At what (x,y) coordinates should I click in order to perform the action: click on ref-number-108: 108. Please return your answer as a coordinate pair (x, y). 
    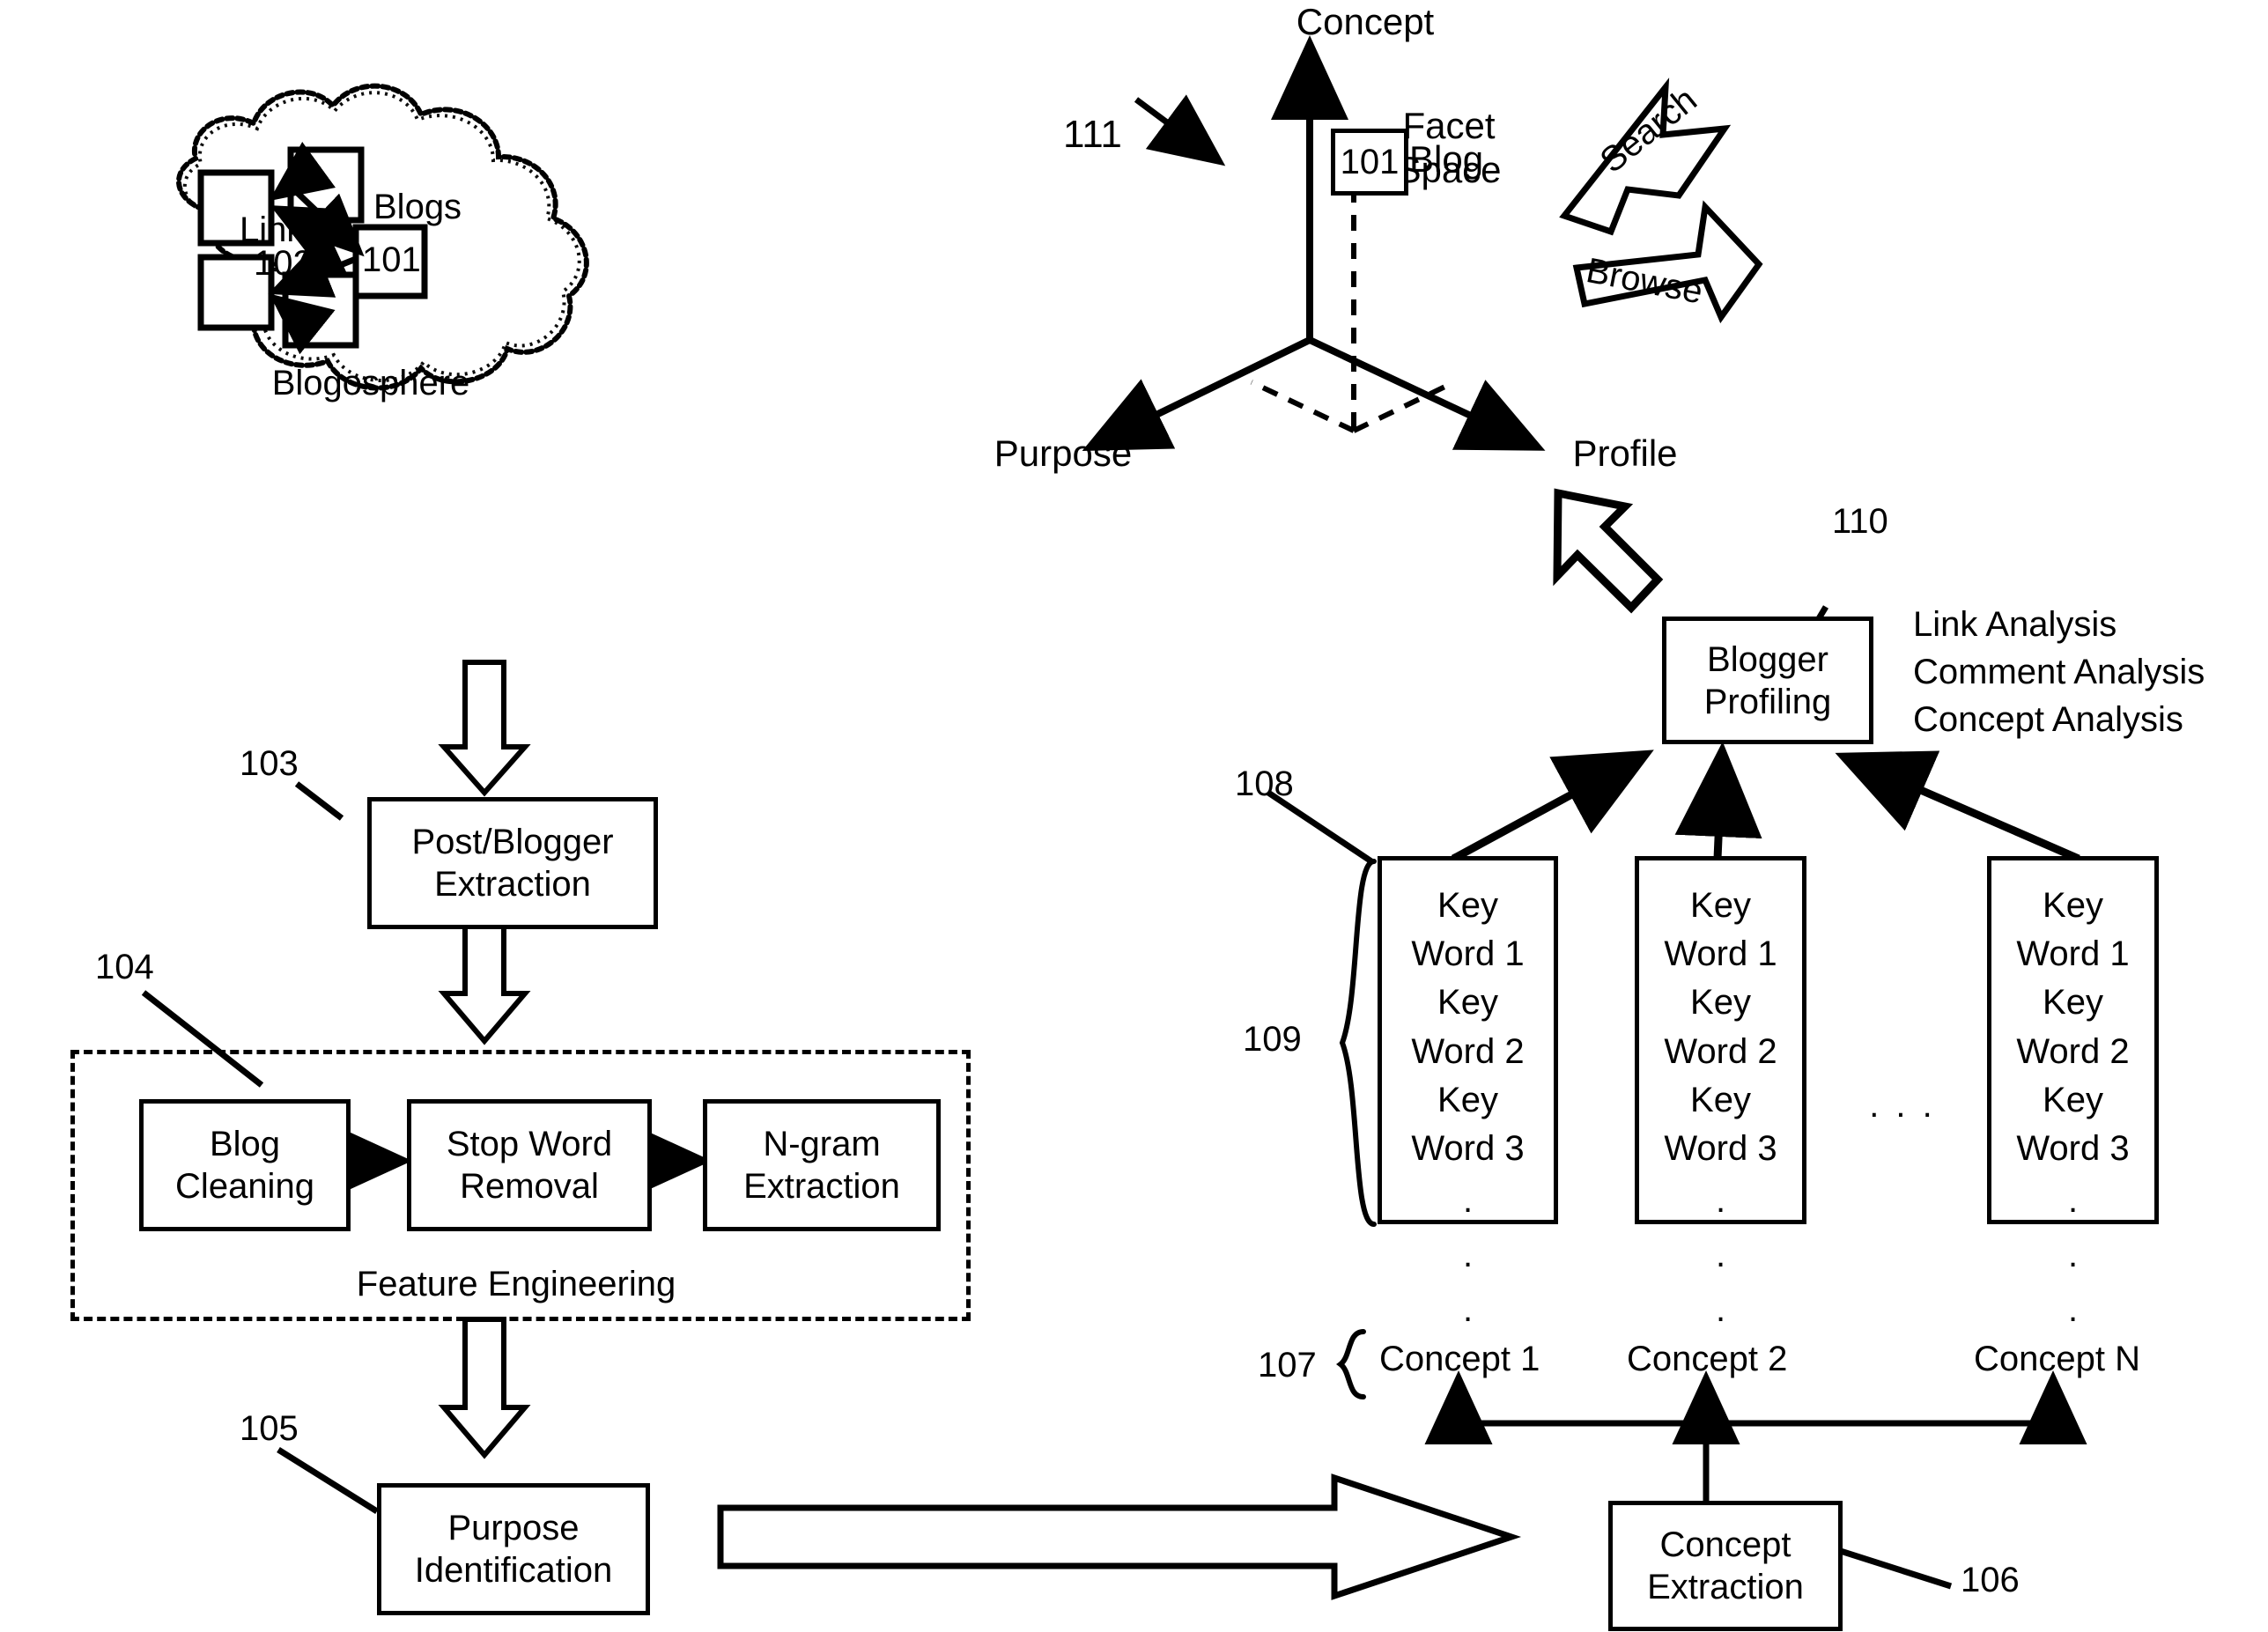
    Looking at the image, I should click on (1265, 784).